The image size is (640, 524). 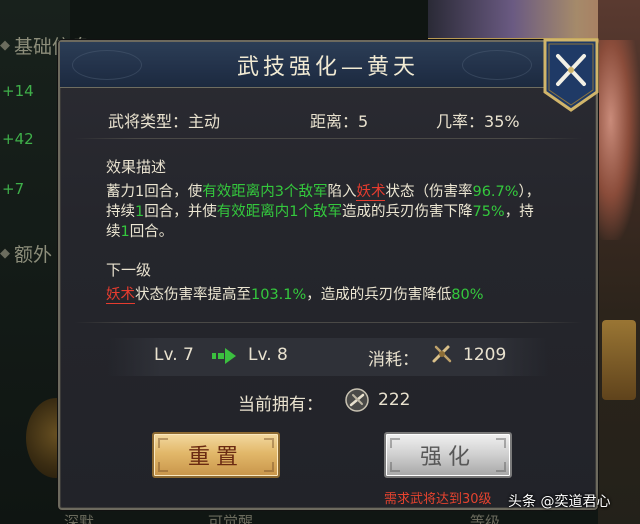 What do you see at coordinates (18, 139) in the screenshot?
I see `background-stat: +42` at bounding box center [18, 139].